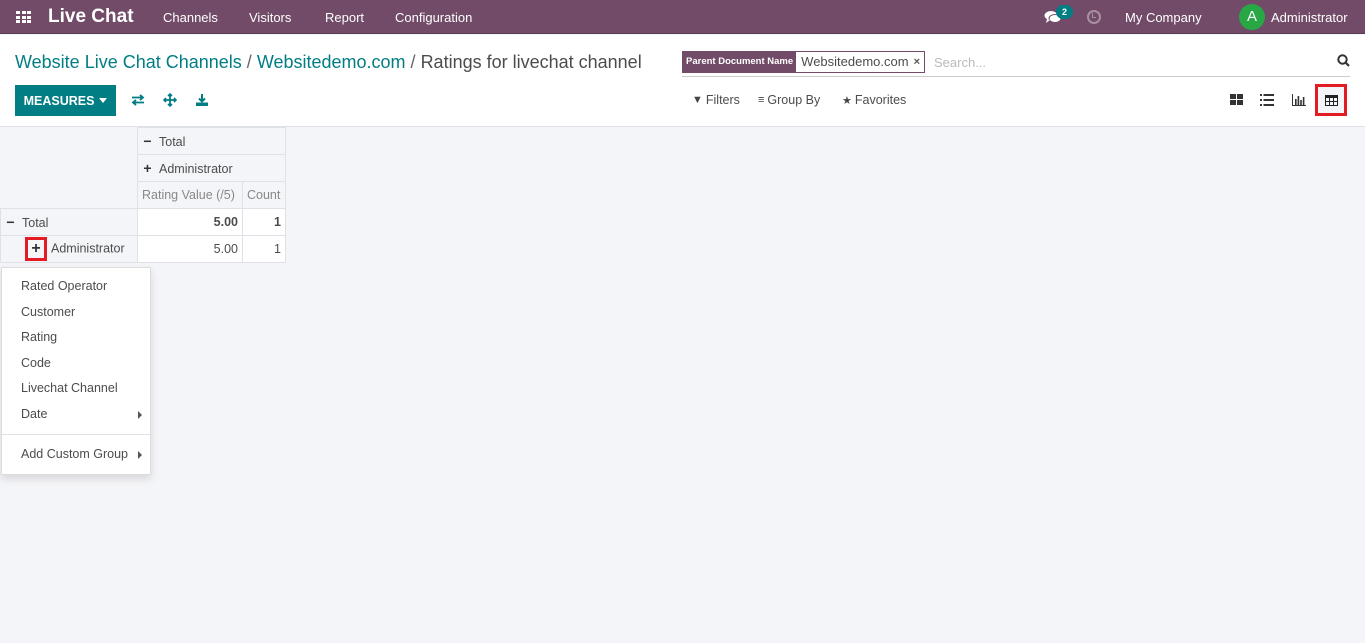 This screenshot has height=643, width=1365. Describe the element at coordinates (190, 195) in the screenshot. I see `measure-header-rating: Rating Value (/5)` at that location.